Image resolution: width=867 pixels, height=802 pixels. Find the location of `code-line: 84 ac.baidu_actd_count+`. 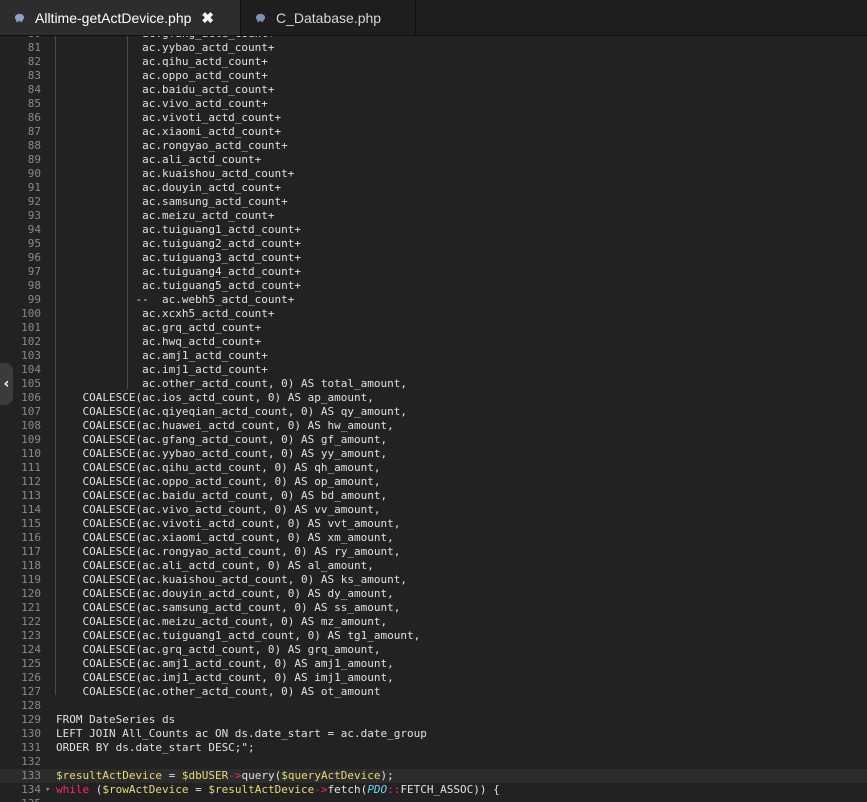

code-line: 84 ac.baidu_actd_count+ is located at coordinates (433, 90).